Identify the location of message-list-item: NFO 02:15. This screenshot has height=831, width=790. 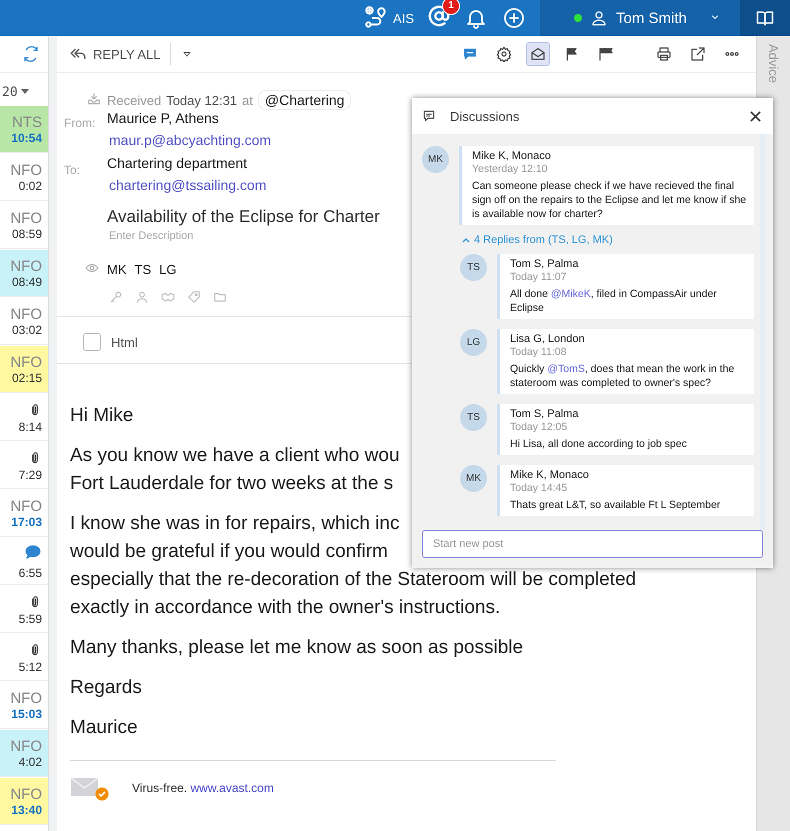
(24, 369).